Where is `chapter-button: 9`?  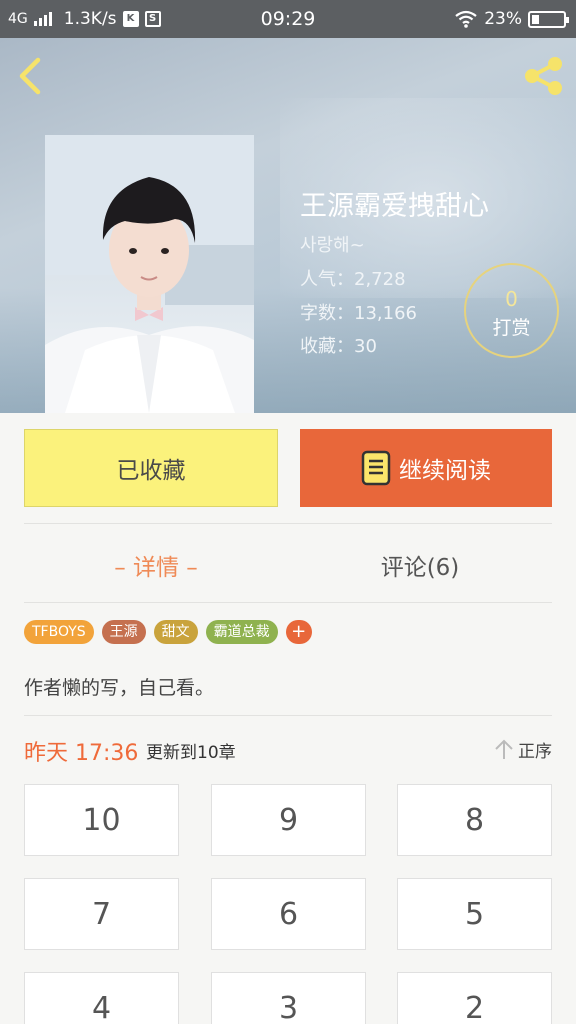
chapter-button: 9 is located at coordinates (288, 820).